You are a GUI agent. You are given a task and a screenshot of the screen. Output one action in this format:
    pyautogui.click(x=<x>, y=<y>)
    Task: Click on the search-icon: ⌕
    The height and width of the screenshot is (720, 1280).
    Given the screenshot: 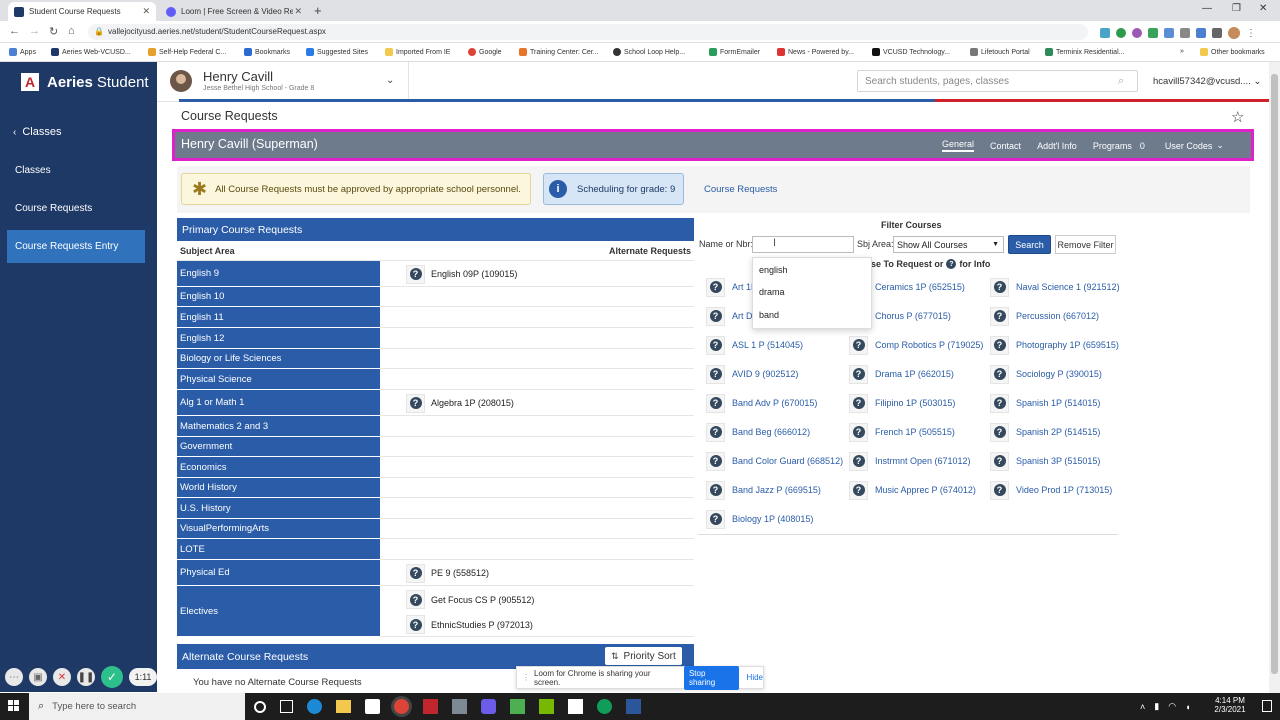 What is the action you would take?
    pyautogui.click(x=1121, y=81)
    